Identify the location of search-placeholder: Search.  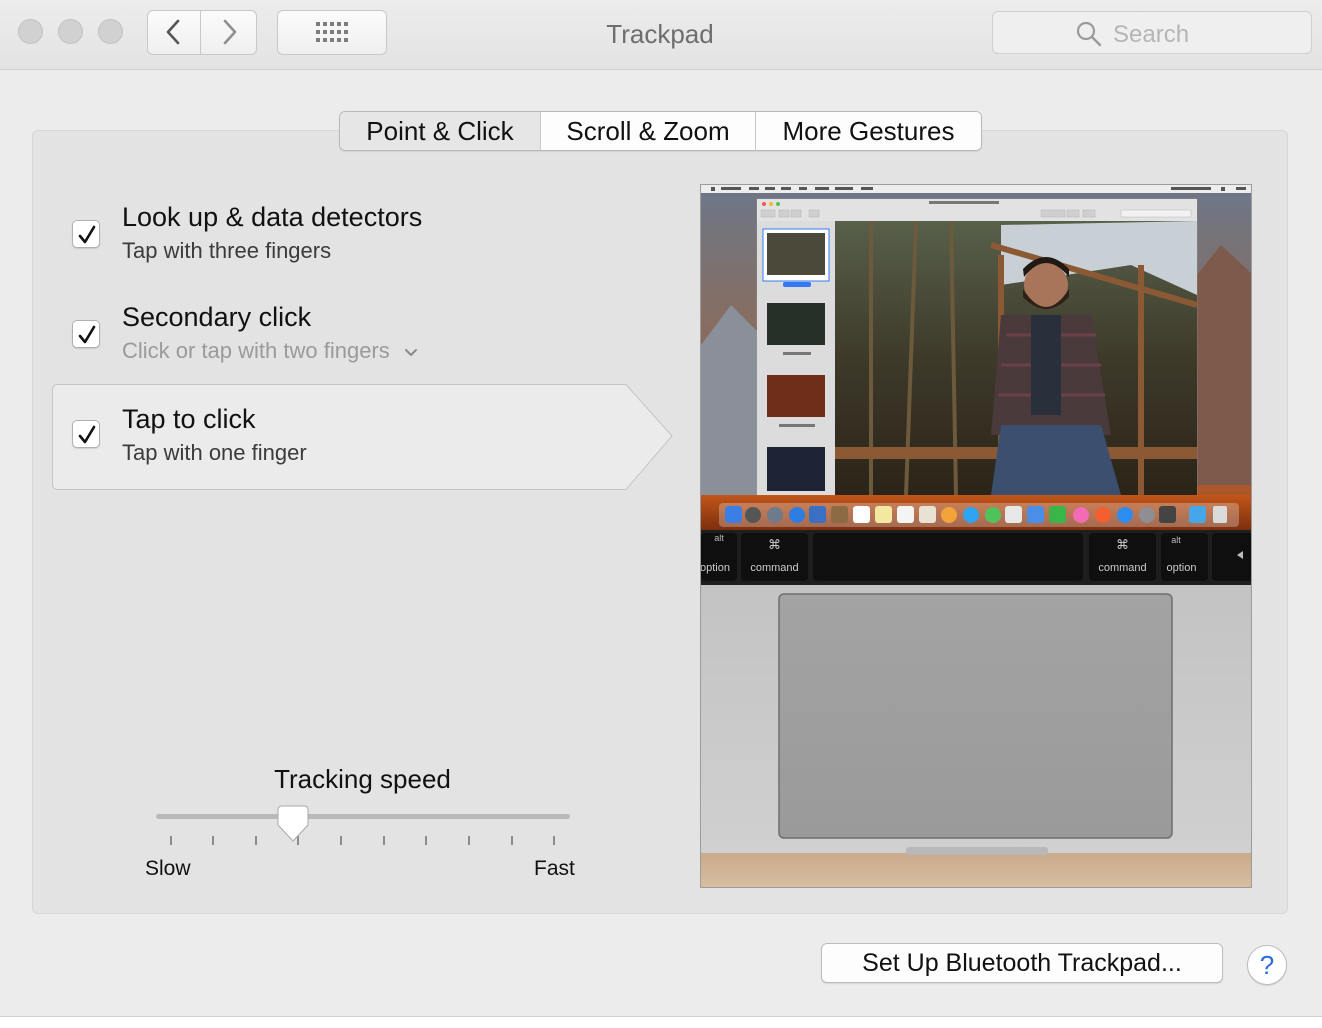
(1151, 34).